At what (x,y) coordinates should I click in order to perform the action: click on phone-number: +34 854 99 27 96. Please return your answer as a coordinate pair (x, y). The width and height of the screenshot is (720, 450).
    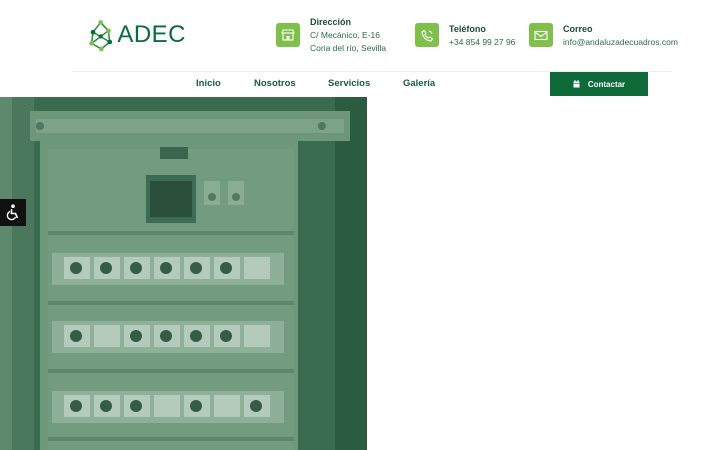
    Looking at the image, I should click on (482, 42).